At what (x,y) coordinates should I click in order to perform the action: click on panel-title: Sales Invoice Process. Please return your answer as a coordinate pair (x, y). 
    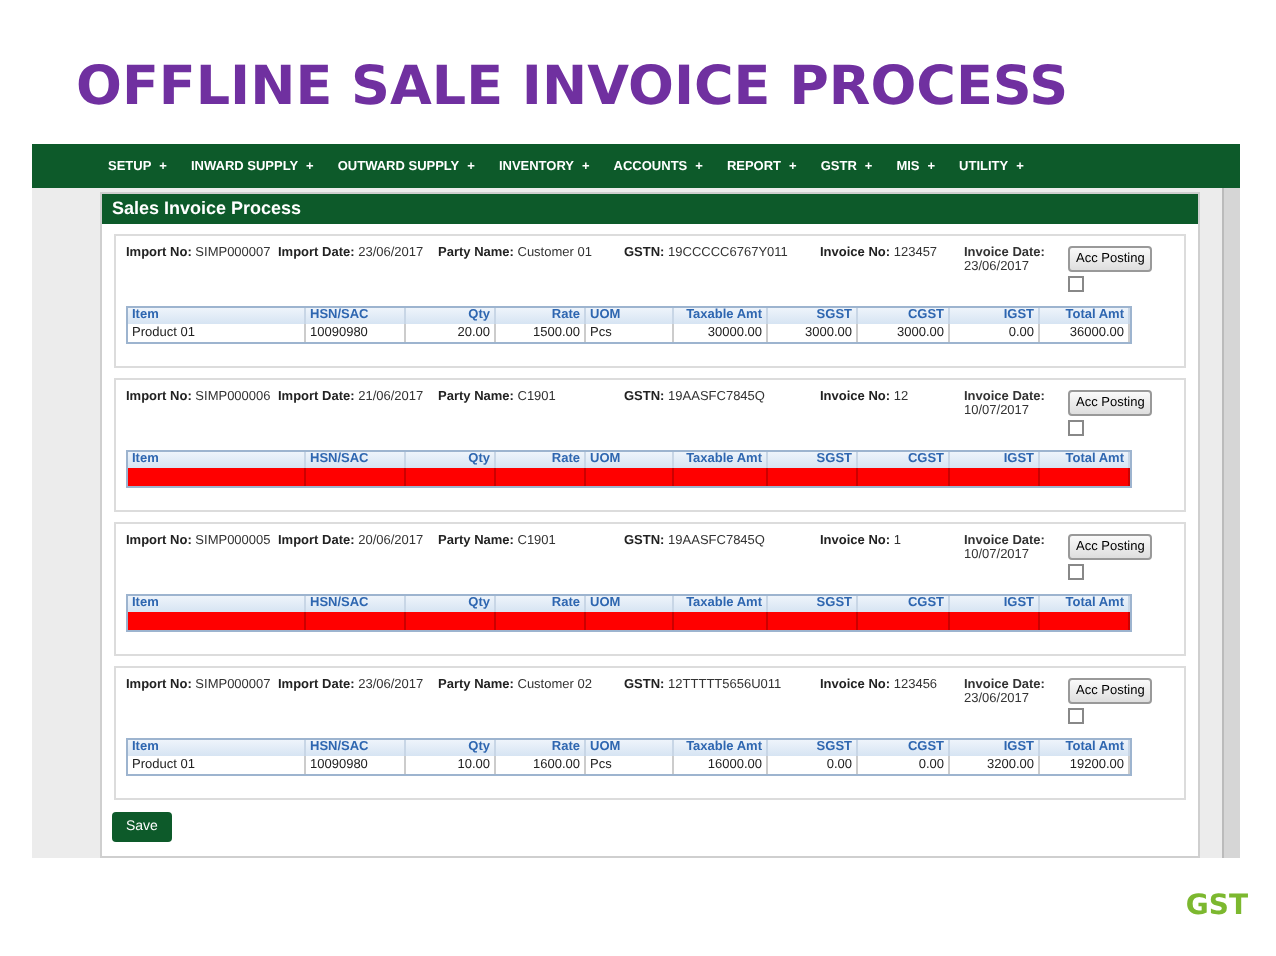
    Looking at the image, I should click on (650, 209).